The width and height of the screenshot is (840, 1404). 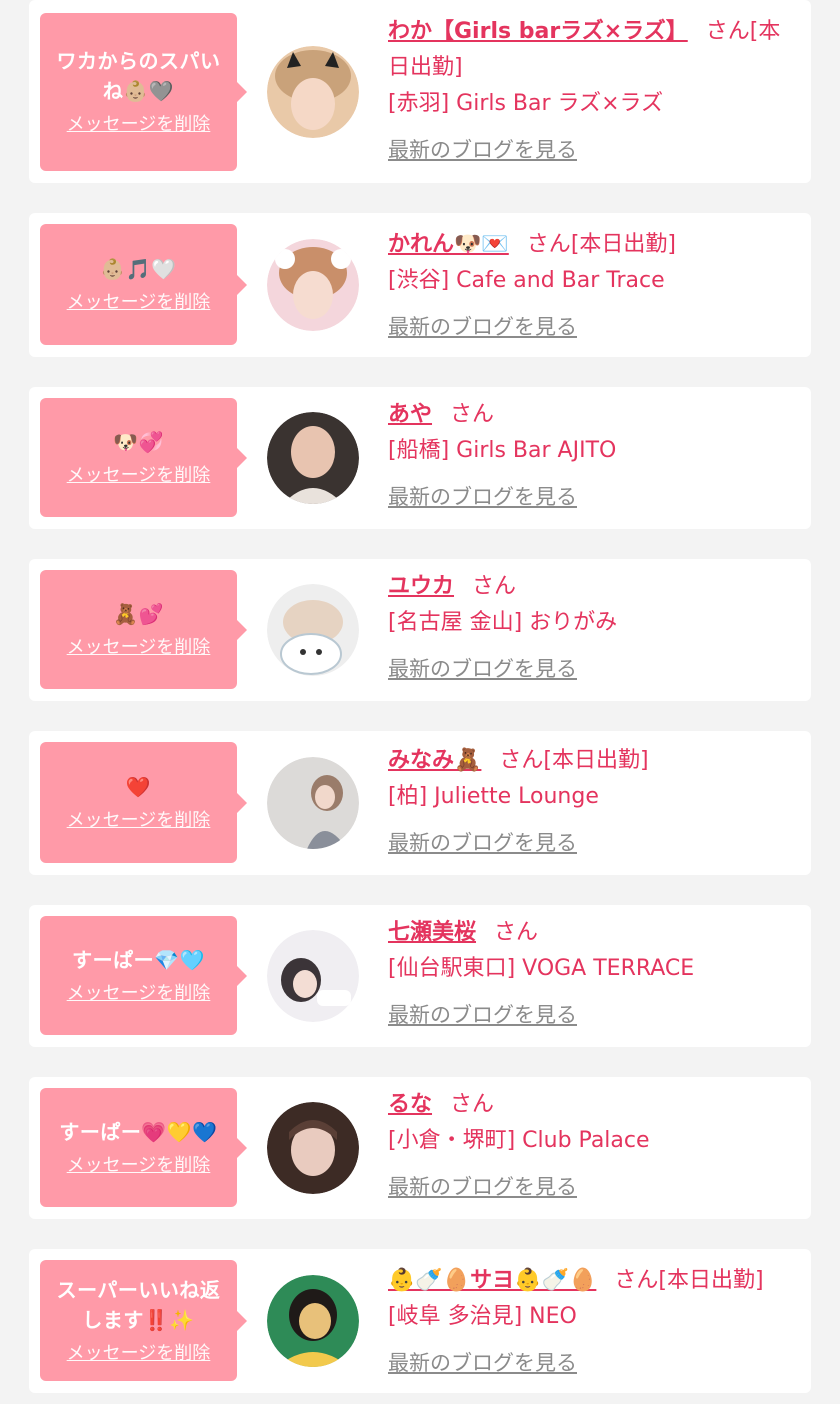 What do you see at coordinates (519, 1140) in the screenshot?
I see `shop-name: [小倉・堺町] Club Palace` at bounding box center [519, 1140].